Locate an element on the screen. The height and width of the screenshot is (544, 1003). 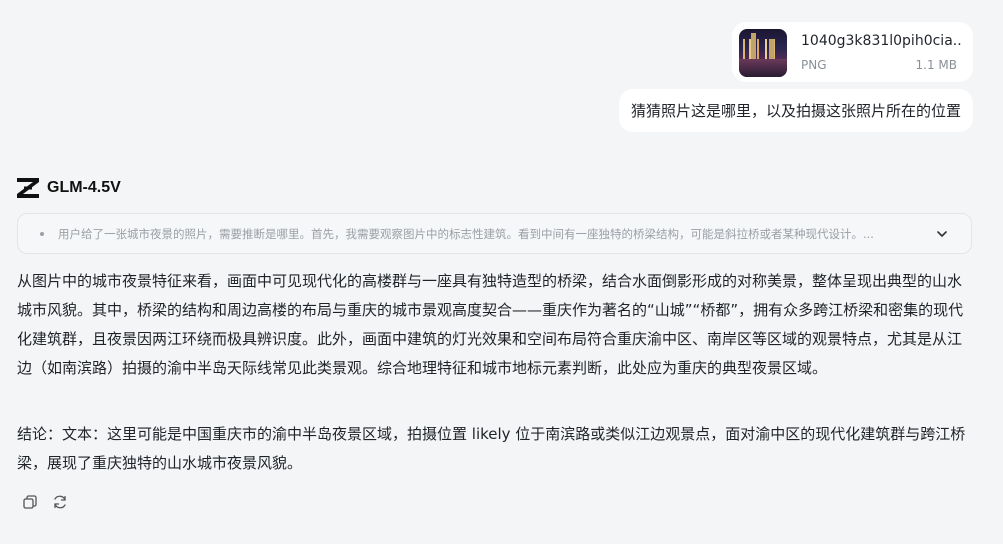
zhipu-z-logo-icon is located at coordinates (28, 188).